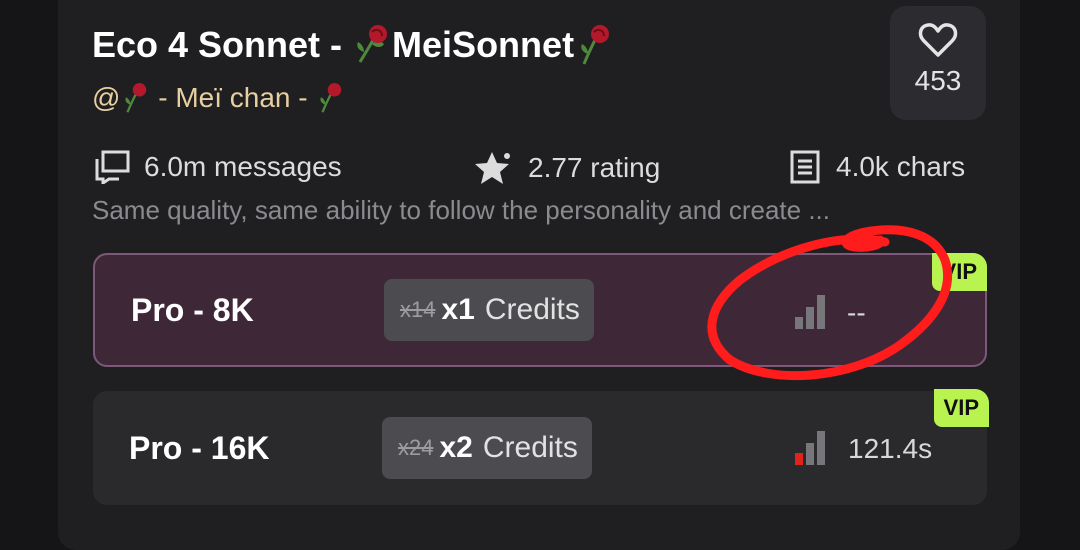 This screenshot has height=550, width=1080. Describe the element at coordinates (856, 312) in the screenshot. I see `latency: --` at that location.